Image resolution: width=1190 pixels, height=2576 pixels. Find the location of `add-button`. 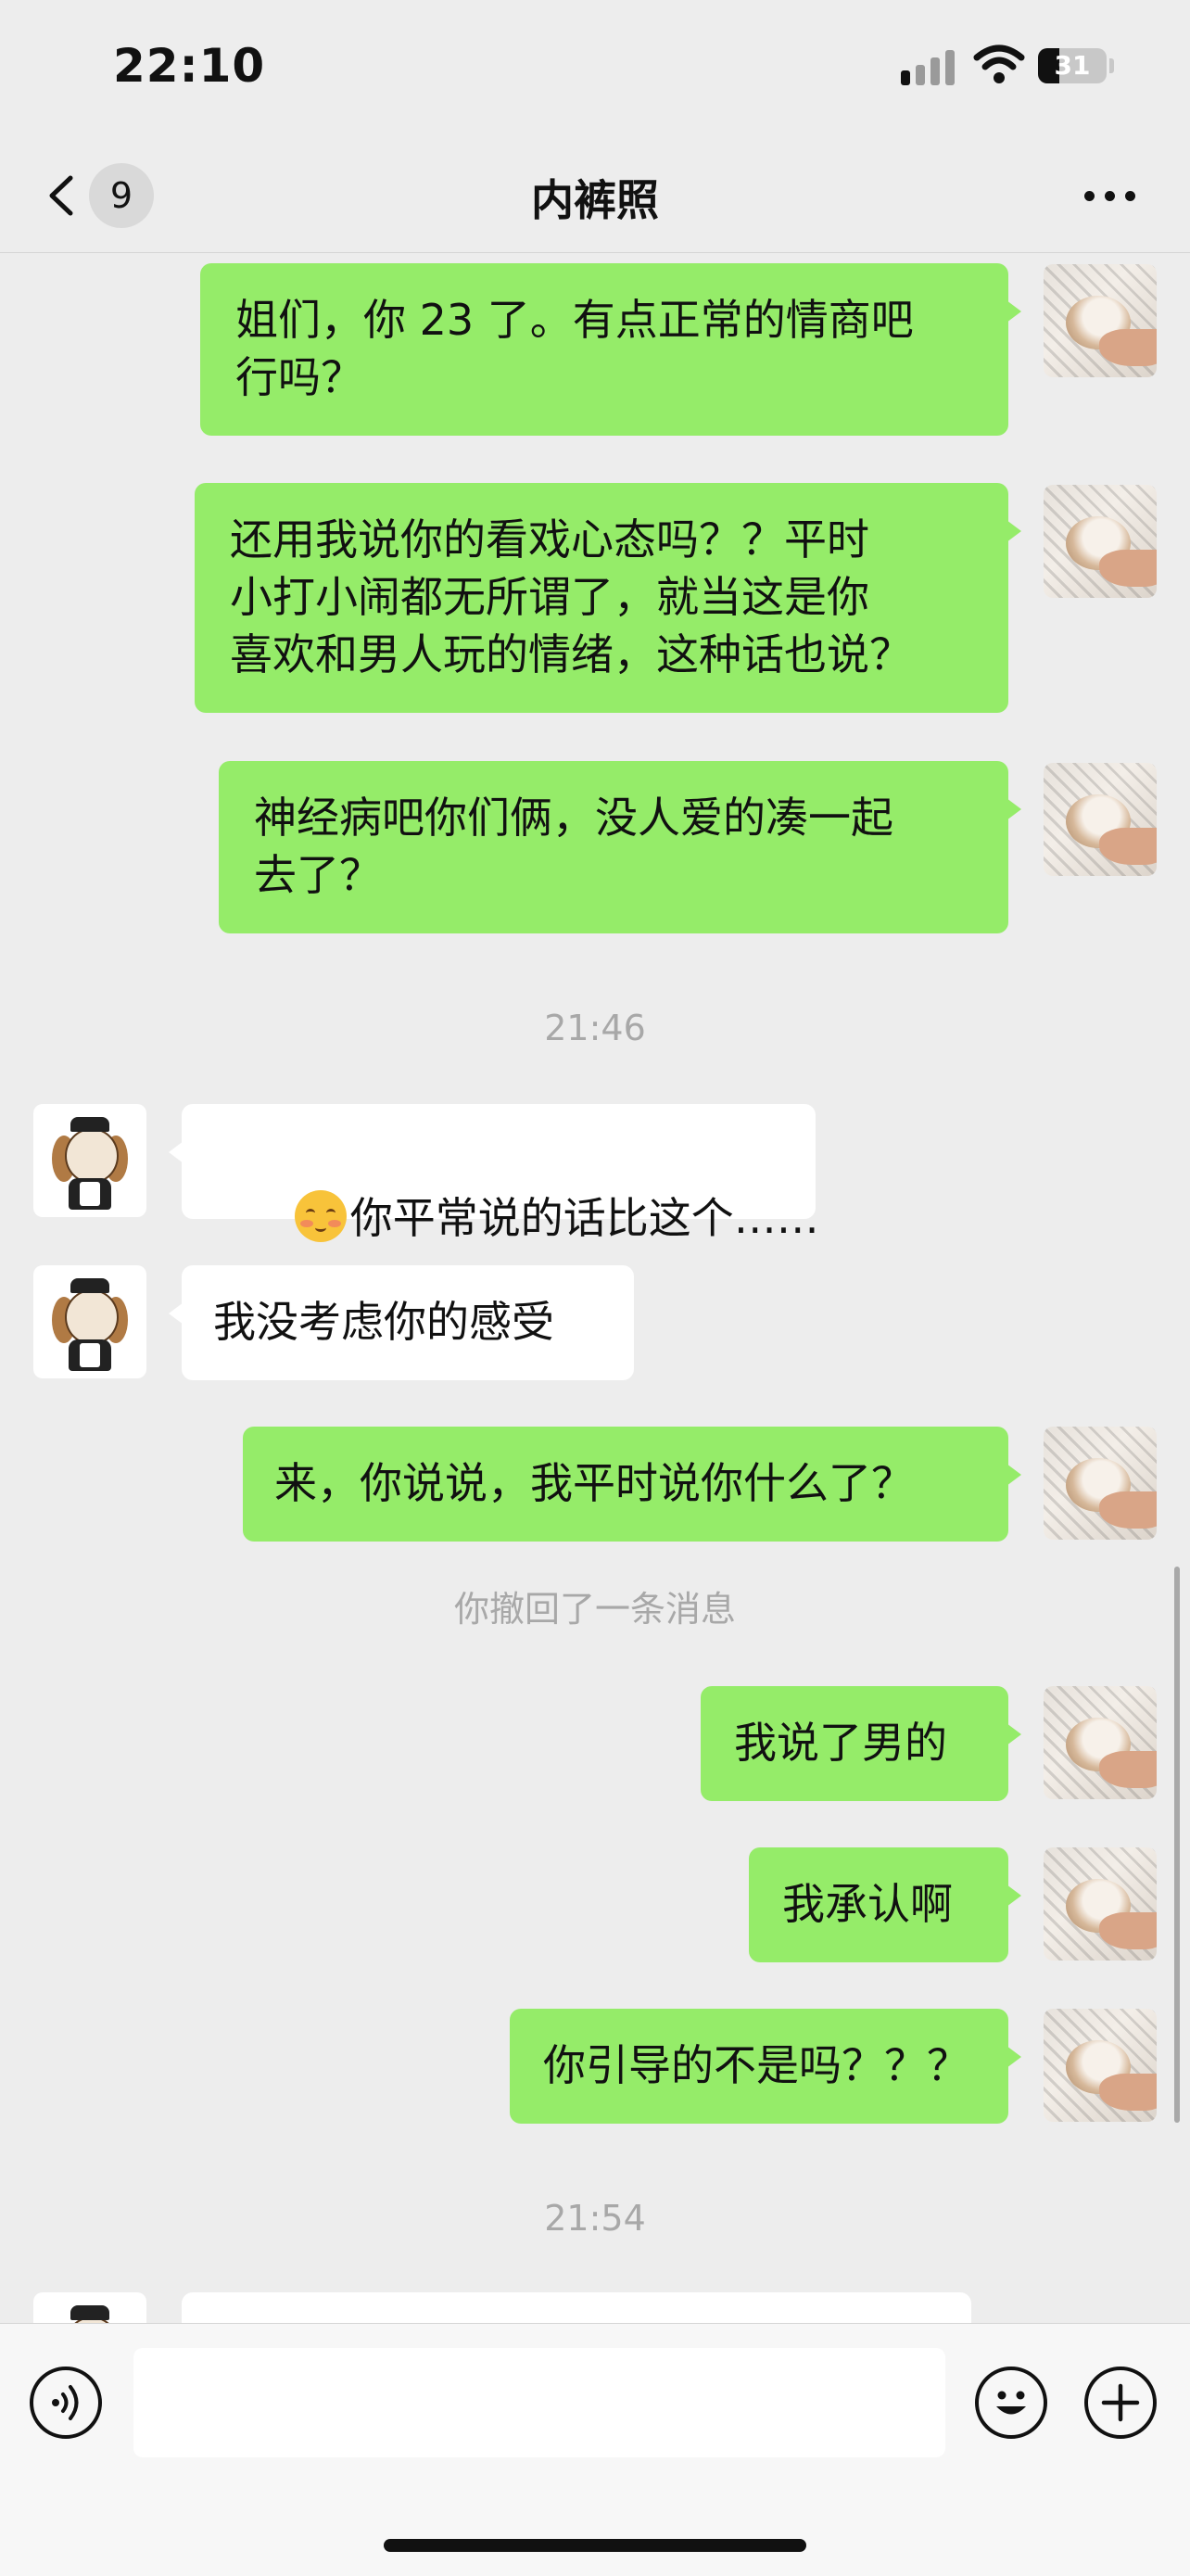

add-button is located at coordinates (1120, 2403).